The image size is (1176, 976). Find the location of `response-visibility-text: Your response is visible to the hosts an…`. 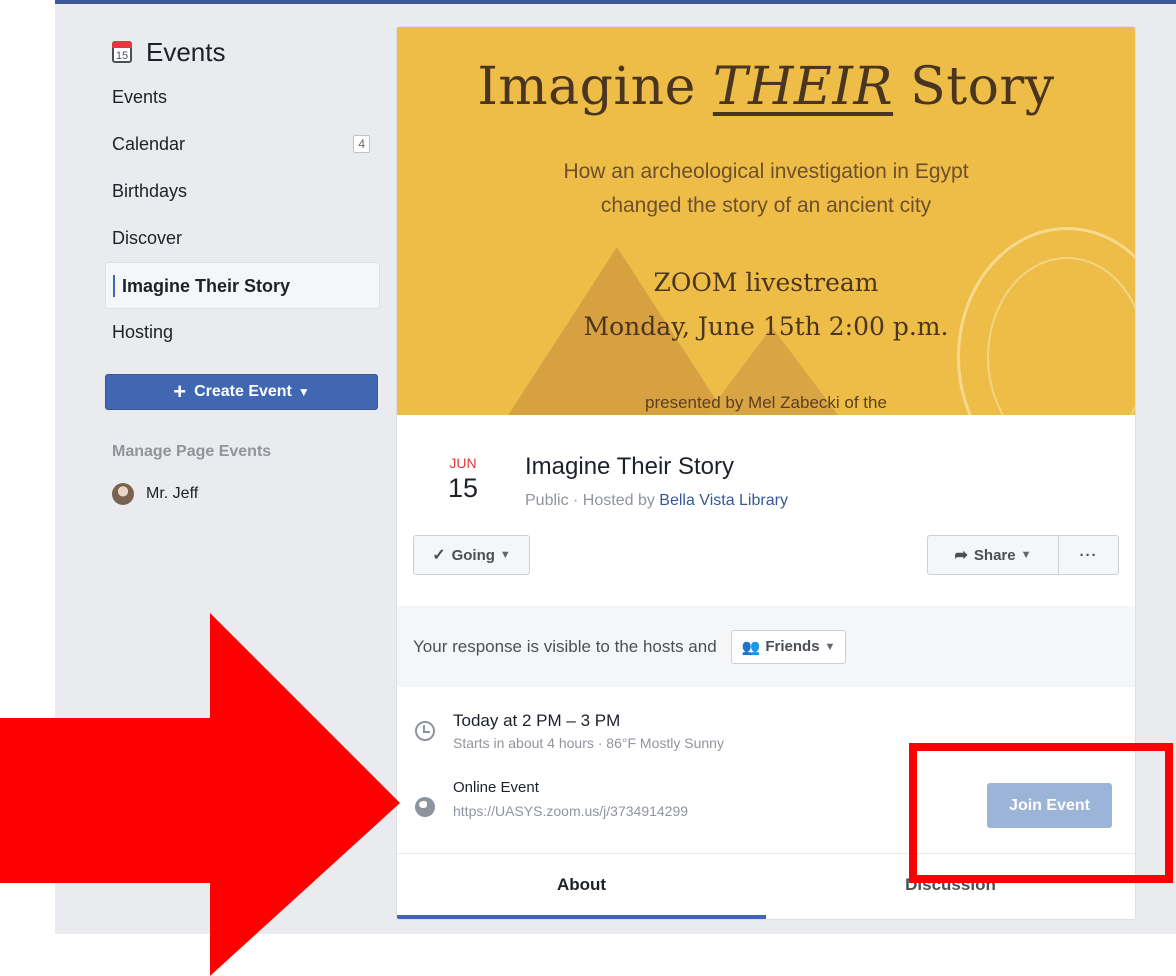

response-visibility-text: Your response is visible to the hosts an… is located at coordinates (565, 646).